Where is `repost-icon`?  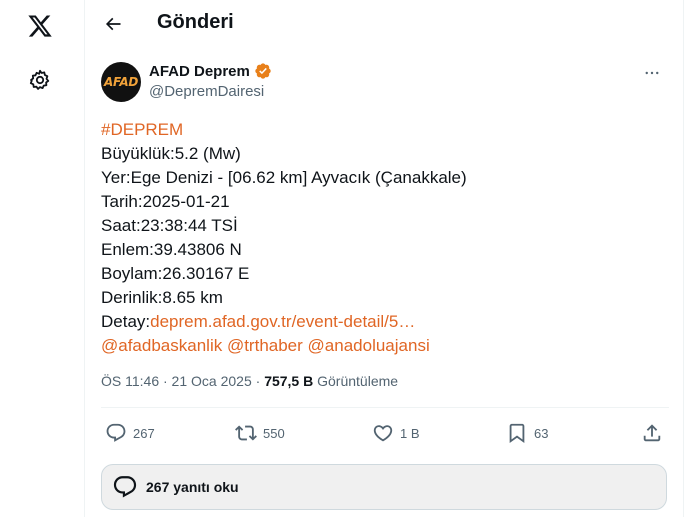
repost-icon is located at coordinates (246, 433).